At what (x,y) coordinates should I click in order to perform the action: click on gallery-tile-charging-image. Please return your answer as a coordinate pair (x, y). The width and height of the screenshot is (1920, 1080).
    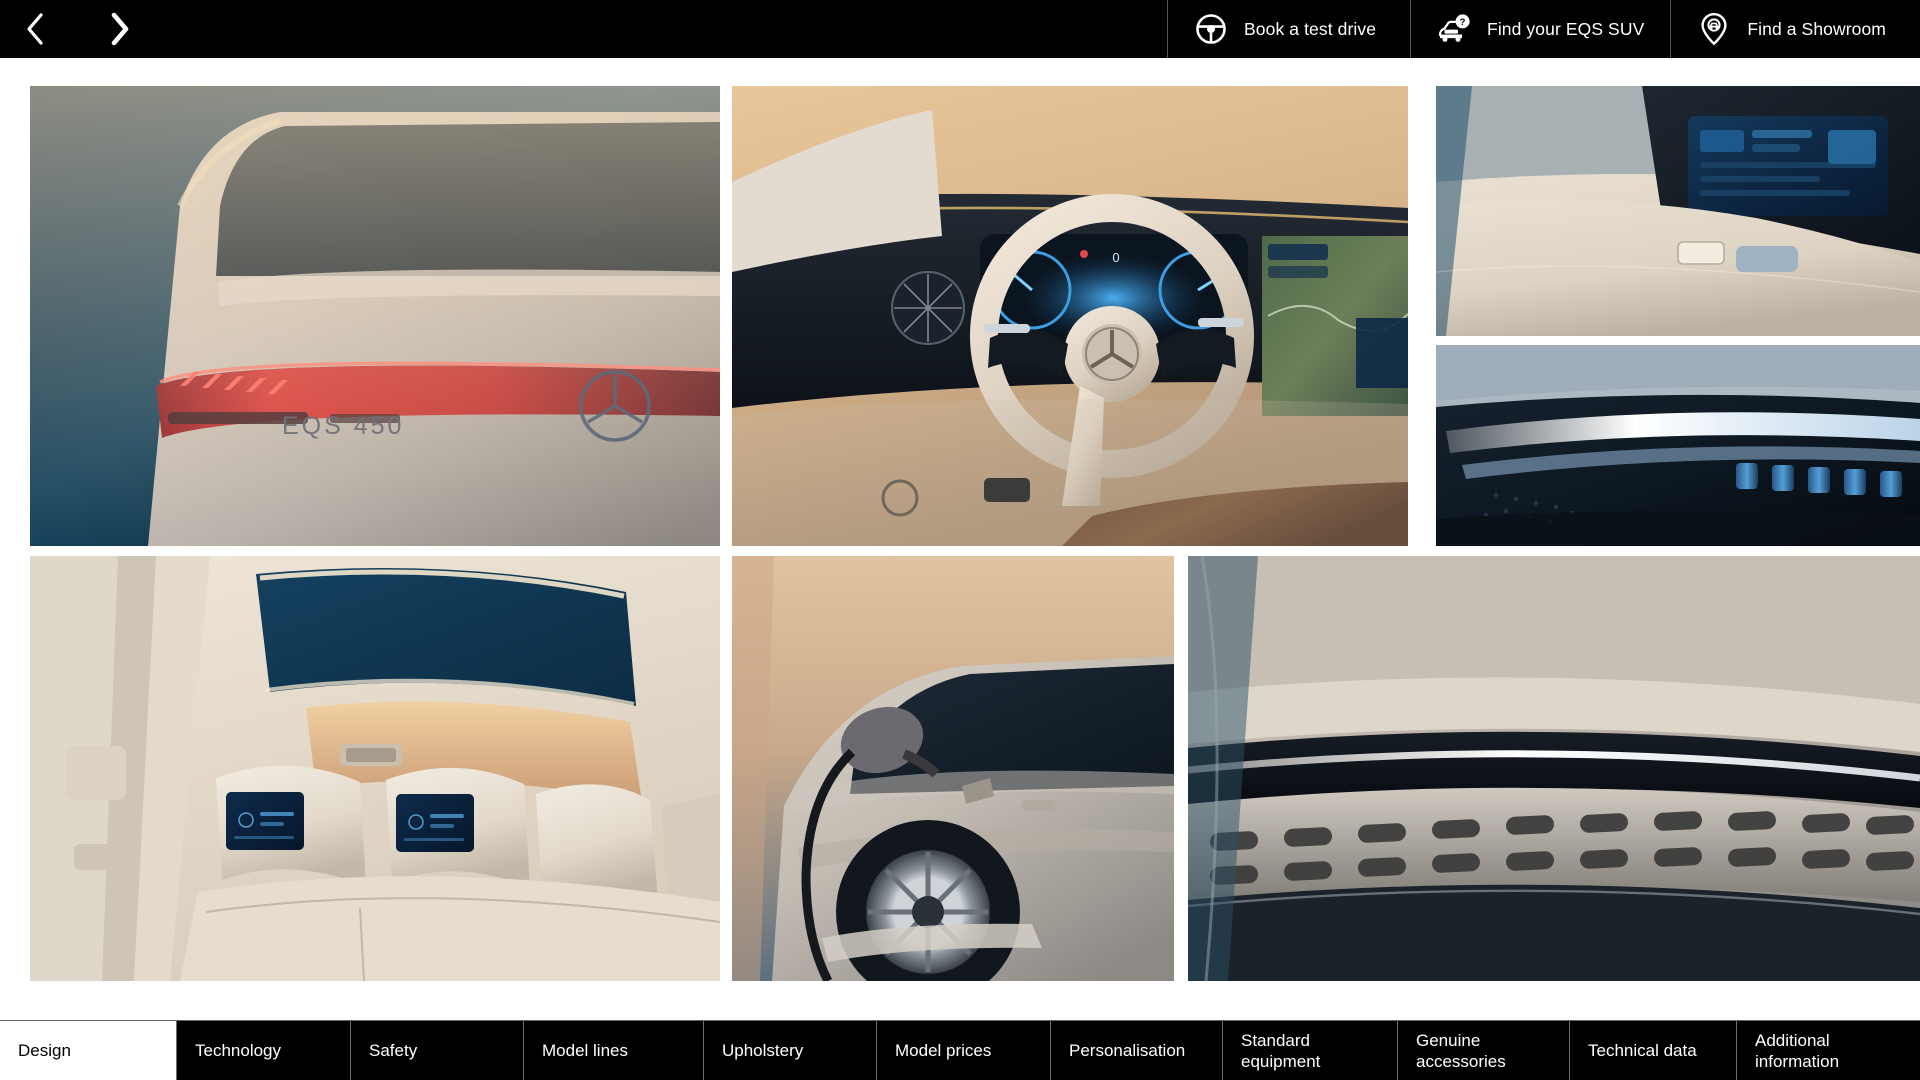
    Looking at the image, I should click on (953, 768).